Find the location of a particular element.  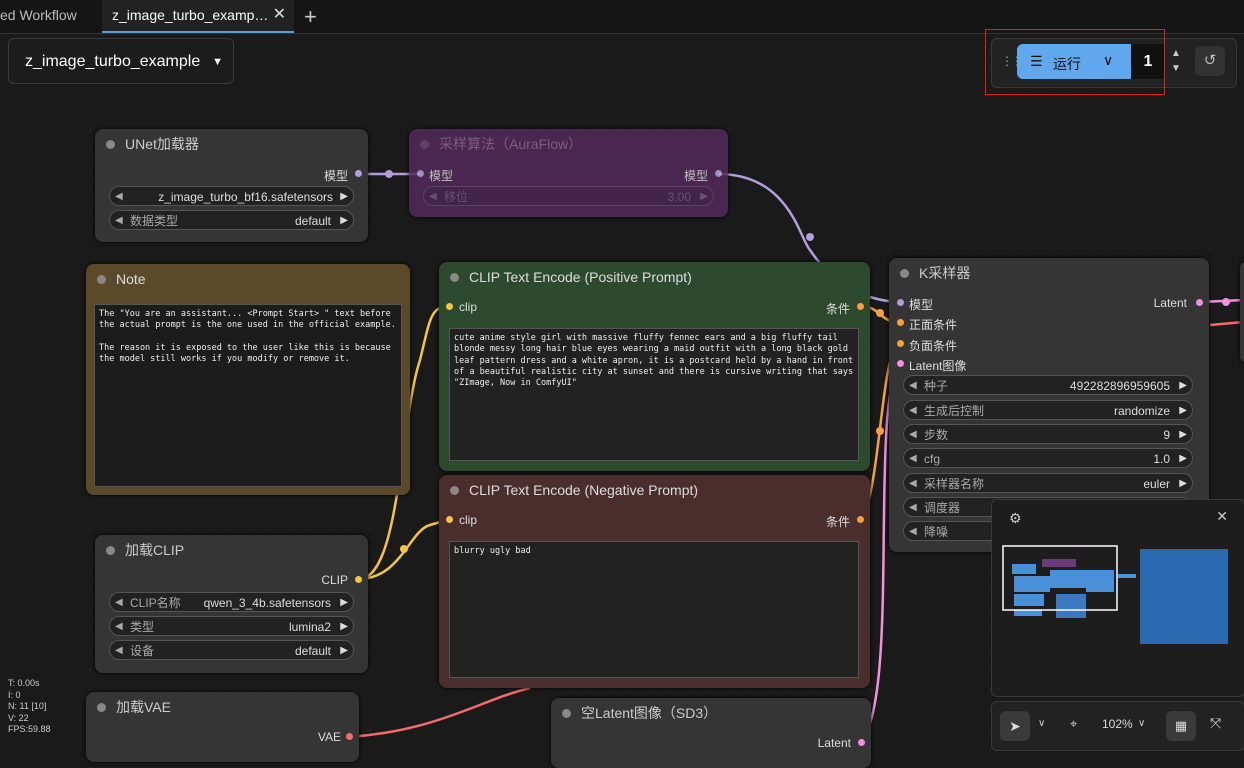

input-slot-label: 负面条件 is located at coordinates (933, 346).